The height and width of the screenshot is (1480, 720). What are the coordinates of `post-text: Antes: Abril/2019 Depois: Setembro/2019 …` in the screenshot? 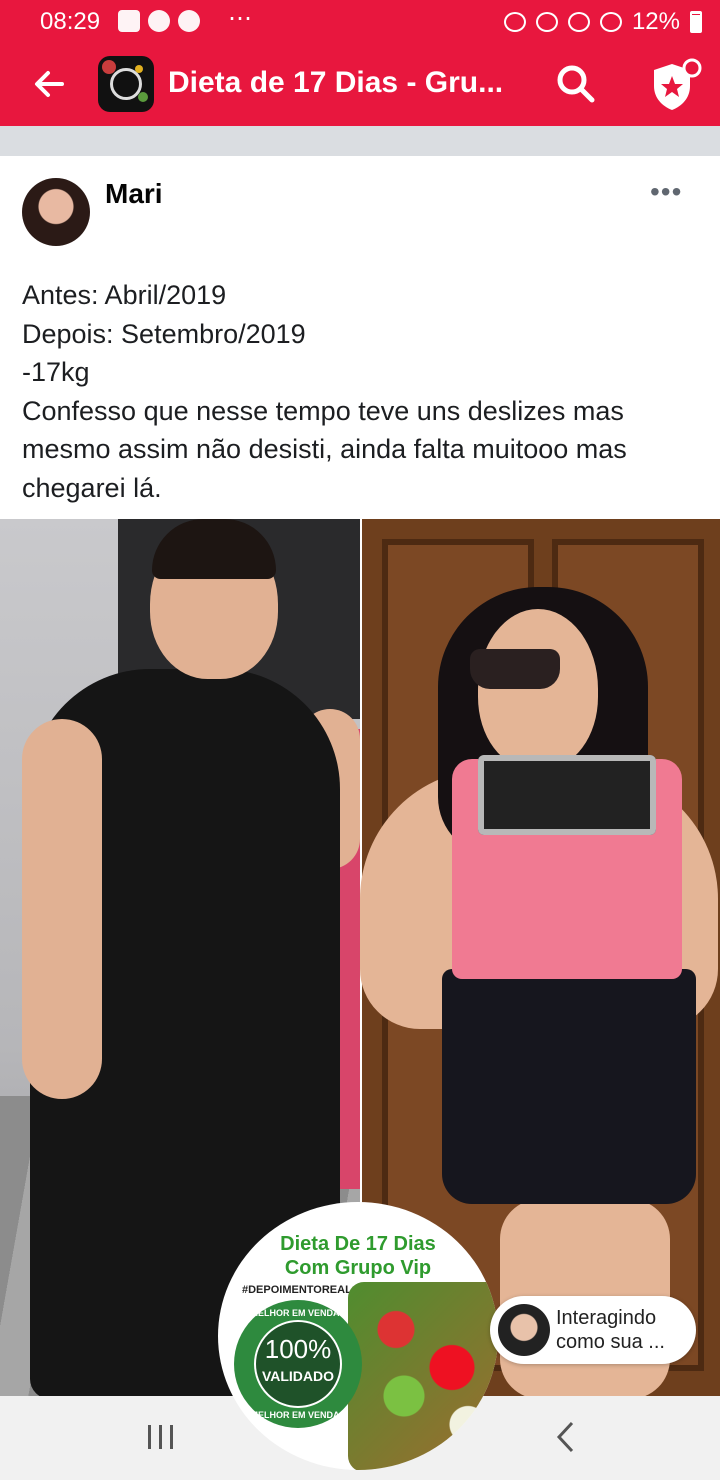 It's located at (364, 391).